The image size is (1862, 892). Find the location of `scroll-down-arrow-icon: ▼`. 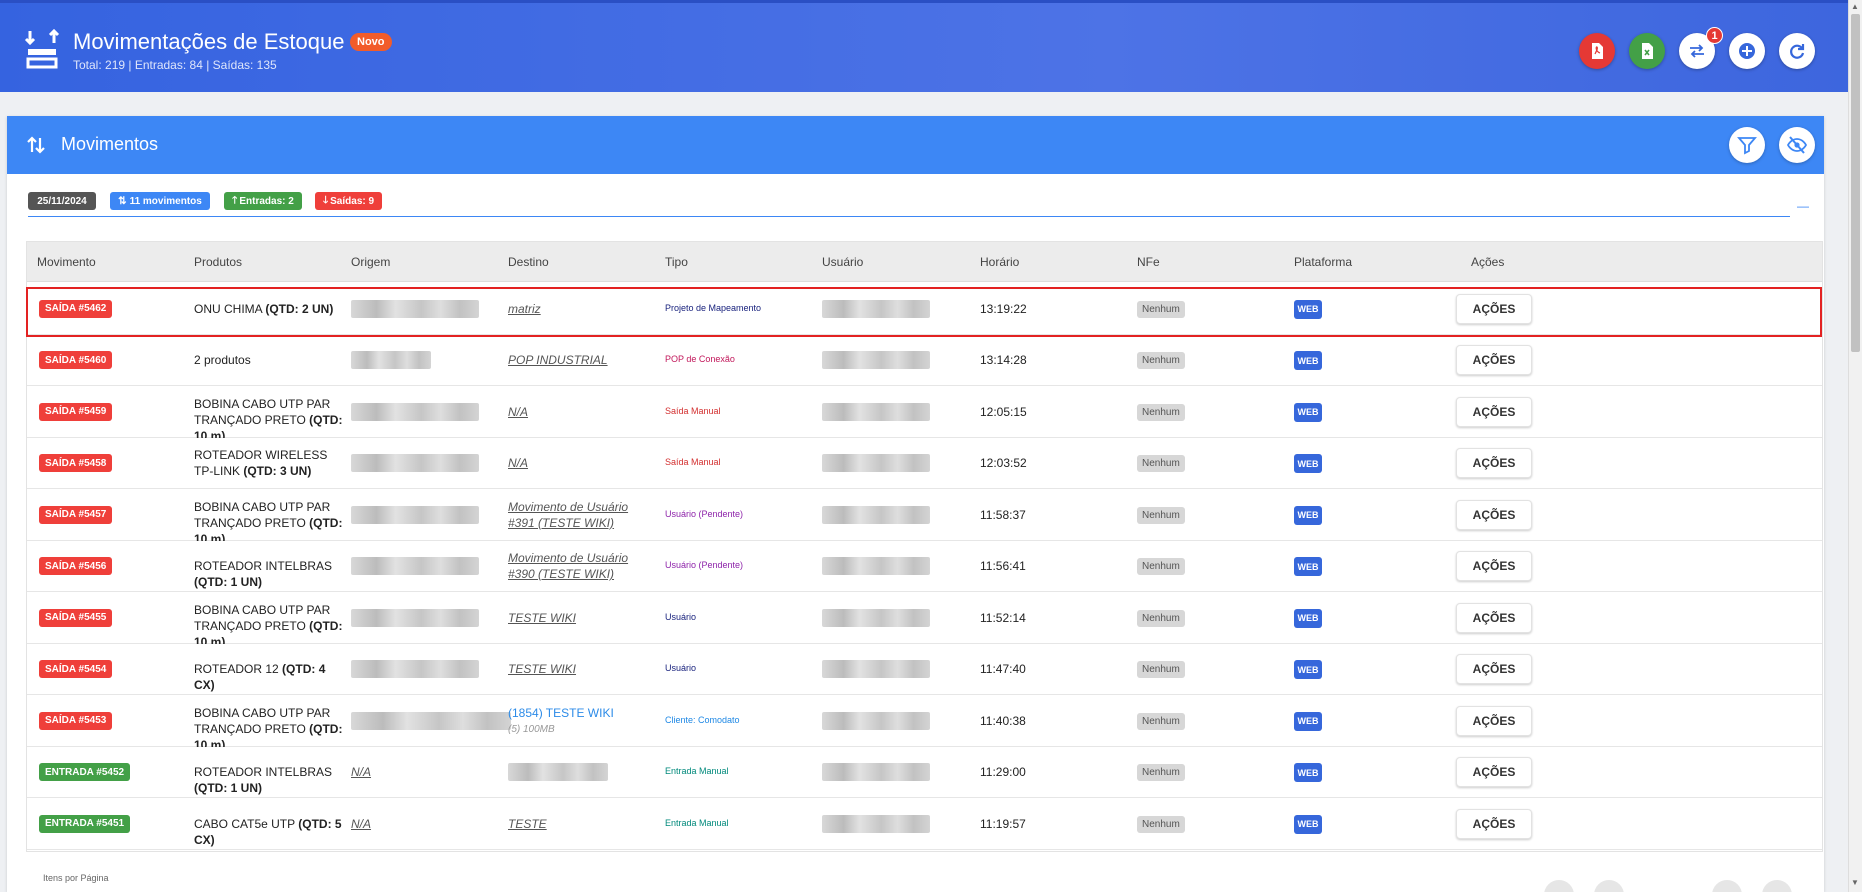

scroll-down-arrow-icon: ▼ is located at coordinates (1855, 882).